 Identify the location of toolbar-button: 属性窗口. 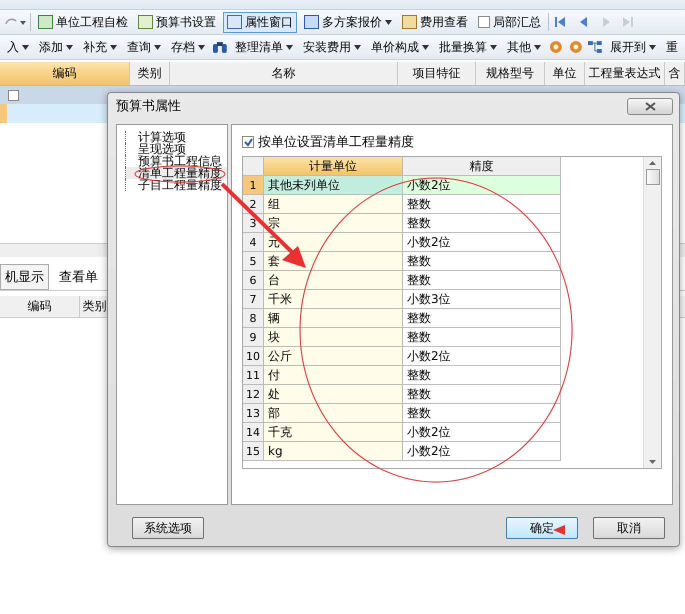
(260, 22).